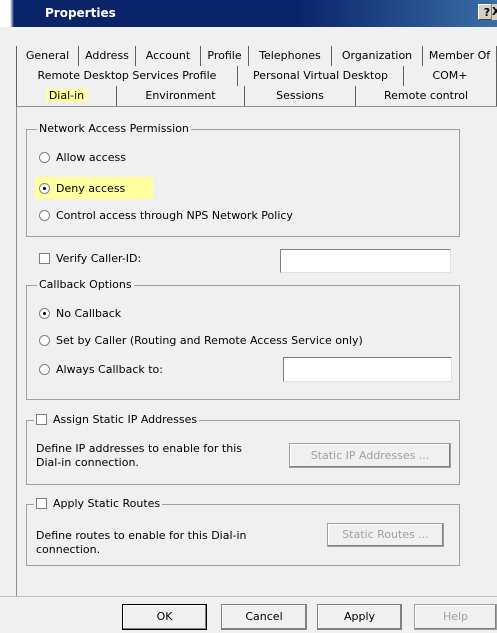 This screenshot has width=497, height=633. I want to click on tab-dial-in-label: Dial-in, so click(66, 95).